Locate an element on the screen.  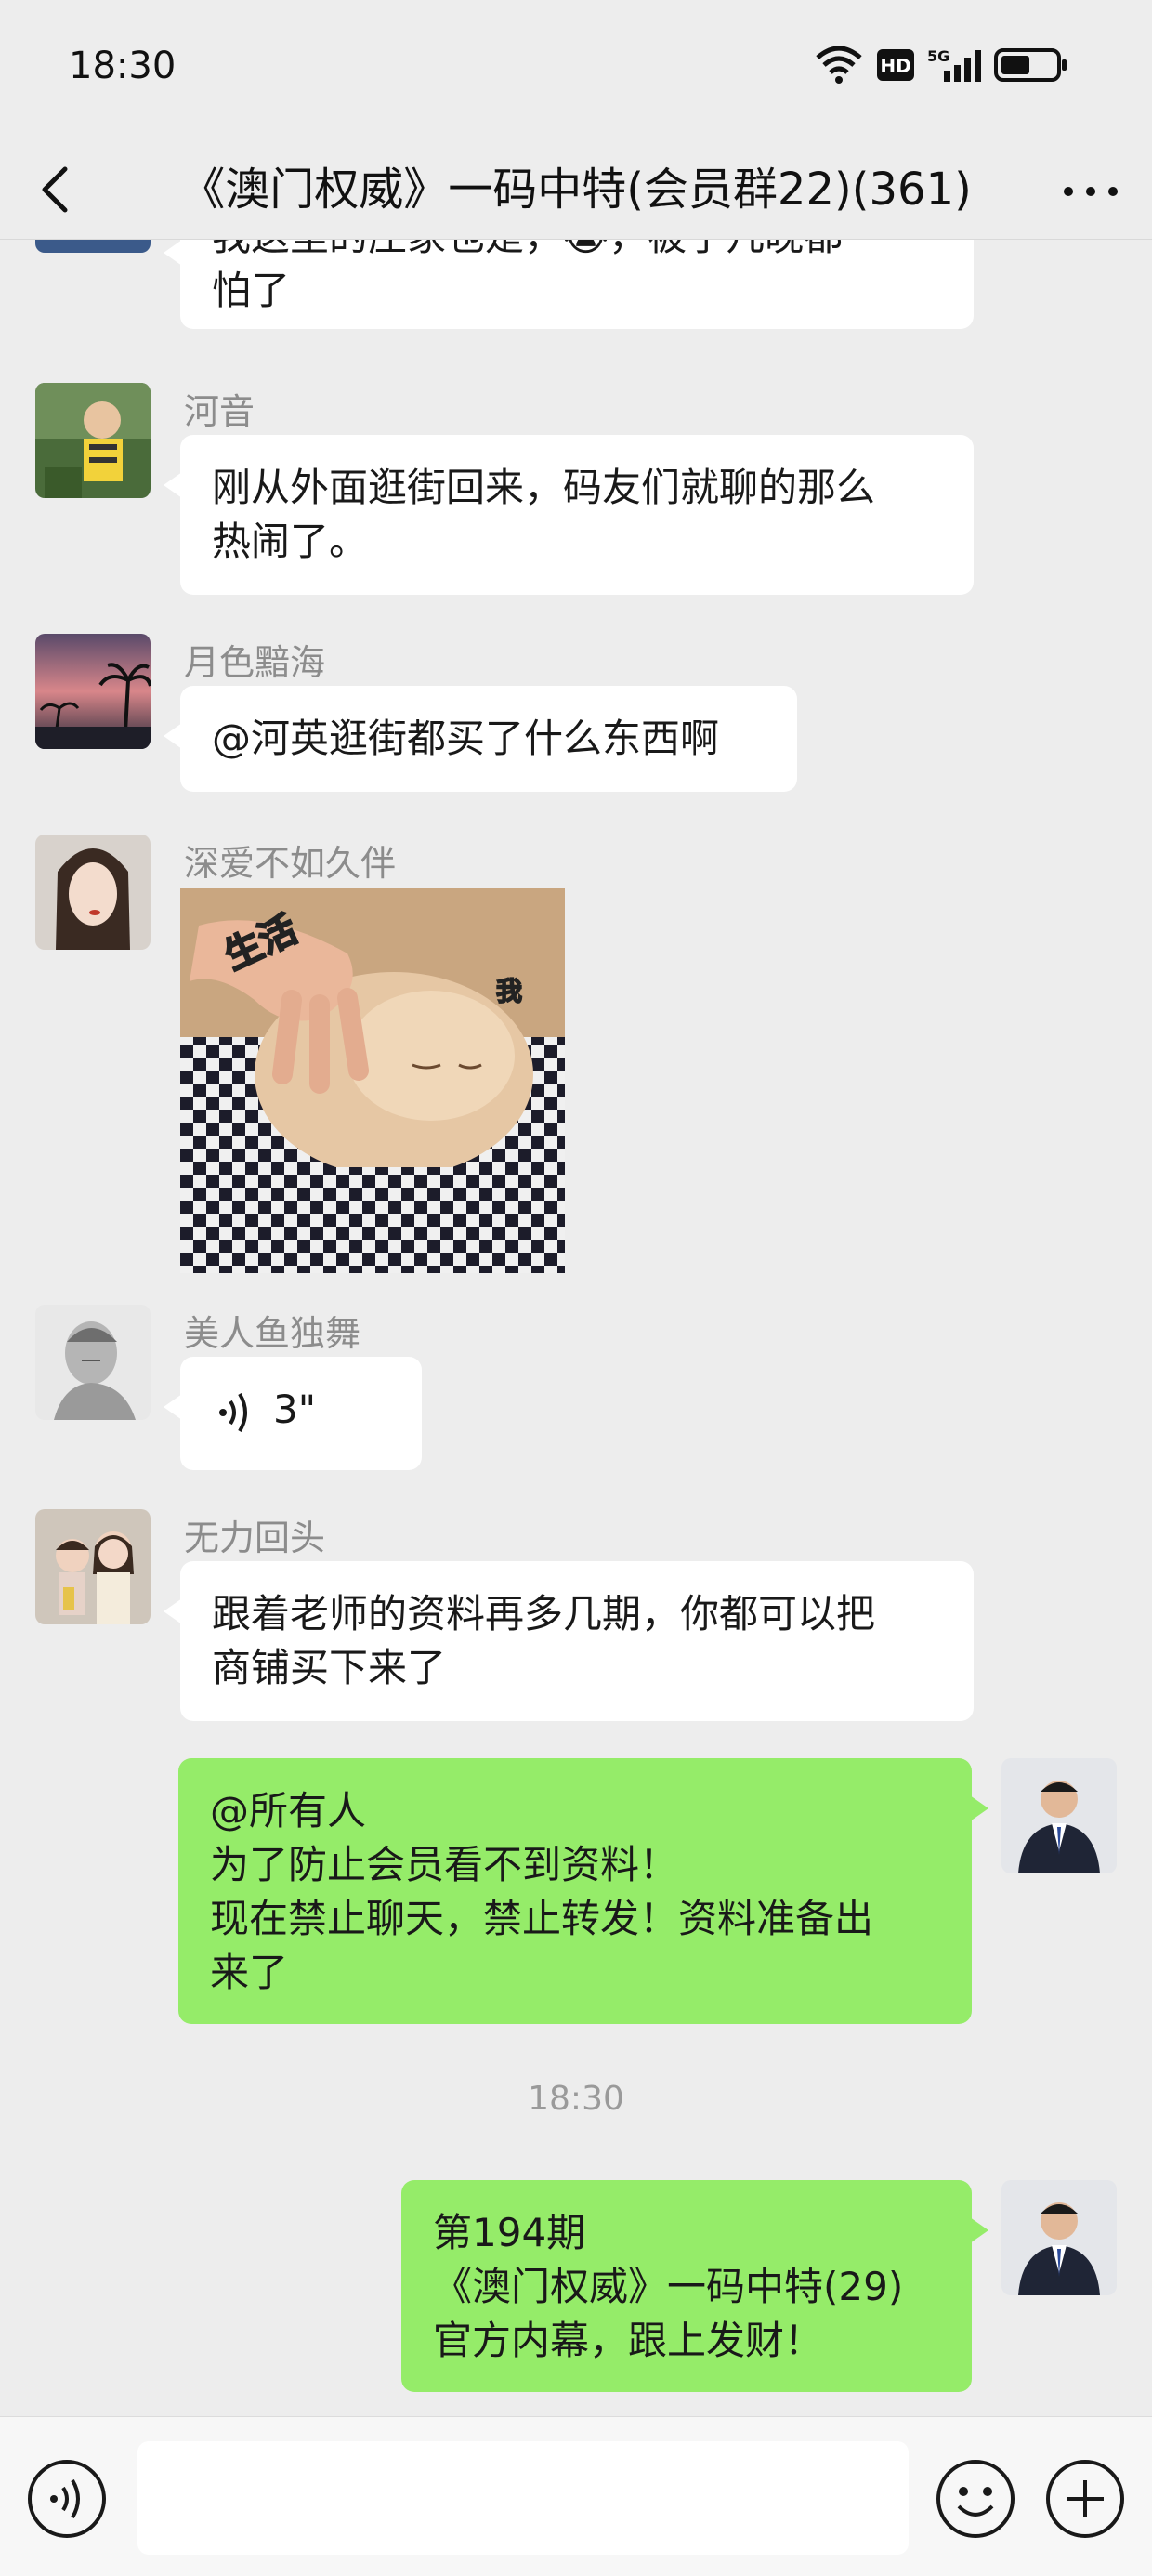
voice-wave-icon is located at coordinates (233, 1412).